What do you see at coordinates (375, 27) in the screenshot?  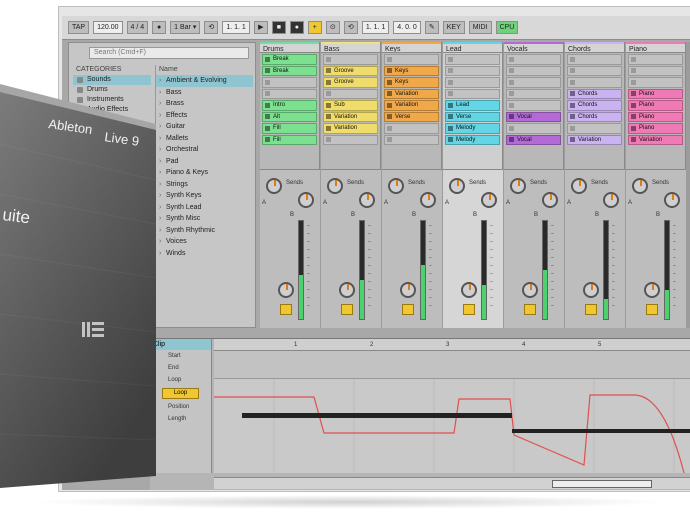 I see `loop-start-field: 1. 1. 1` at bounding box center [375, 27].